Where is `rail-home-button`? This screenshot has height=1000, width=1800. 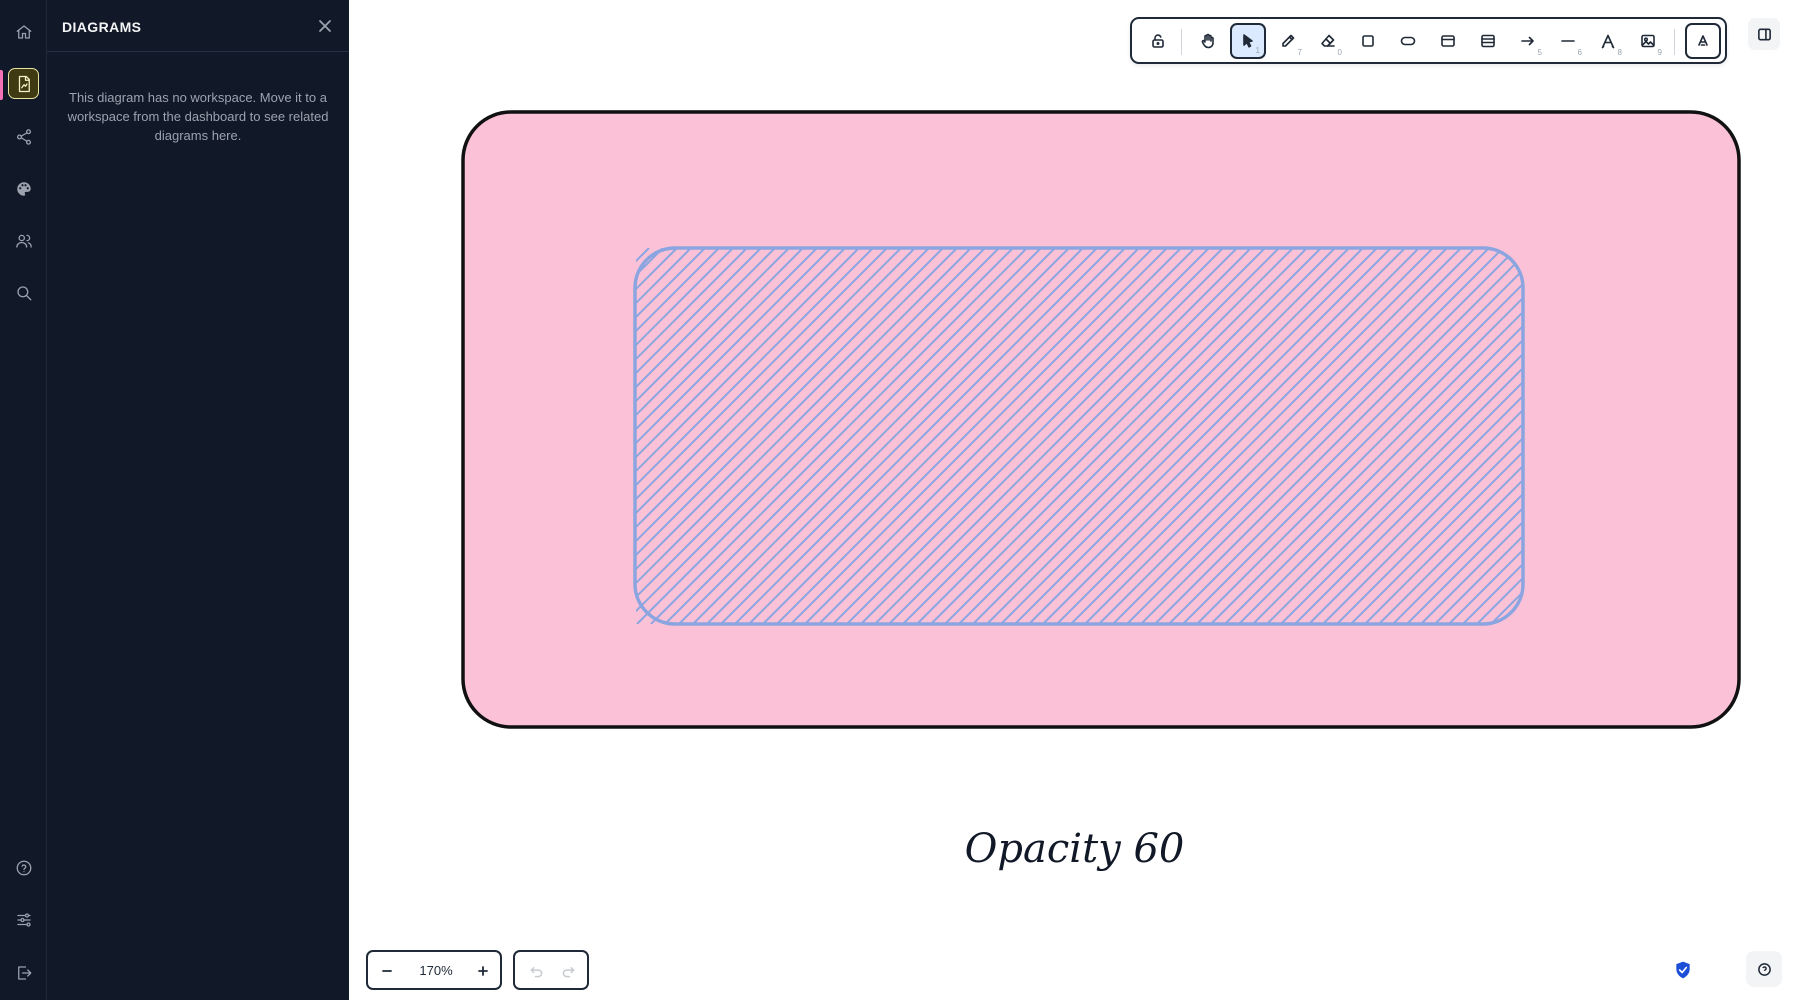 rail-home-button is located at coordinates (23, 31).